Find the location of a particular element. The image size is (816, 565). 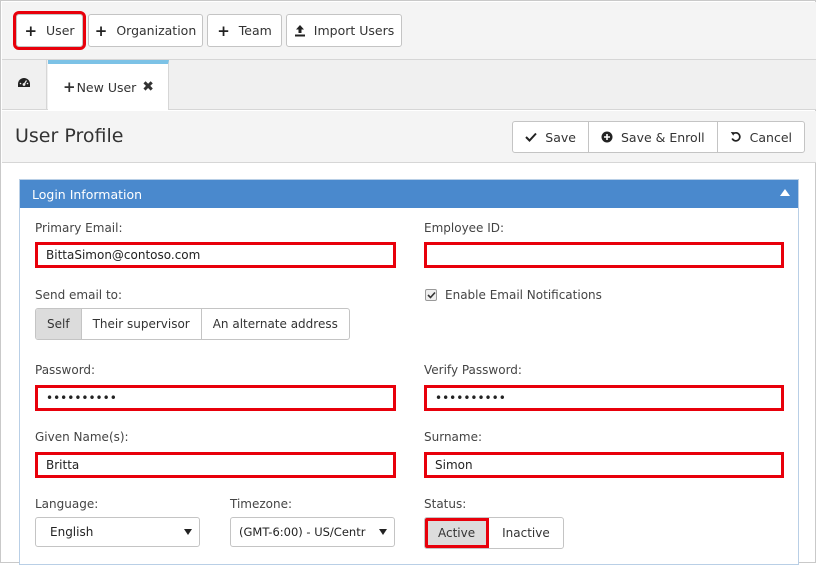

panel-header: Login Information is located at coordinates (409, 194).